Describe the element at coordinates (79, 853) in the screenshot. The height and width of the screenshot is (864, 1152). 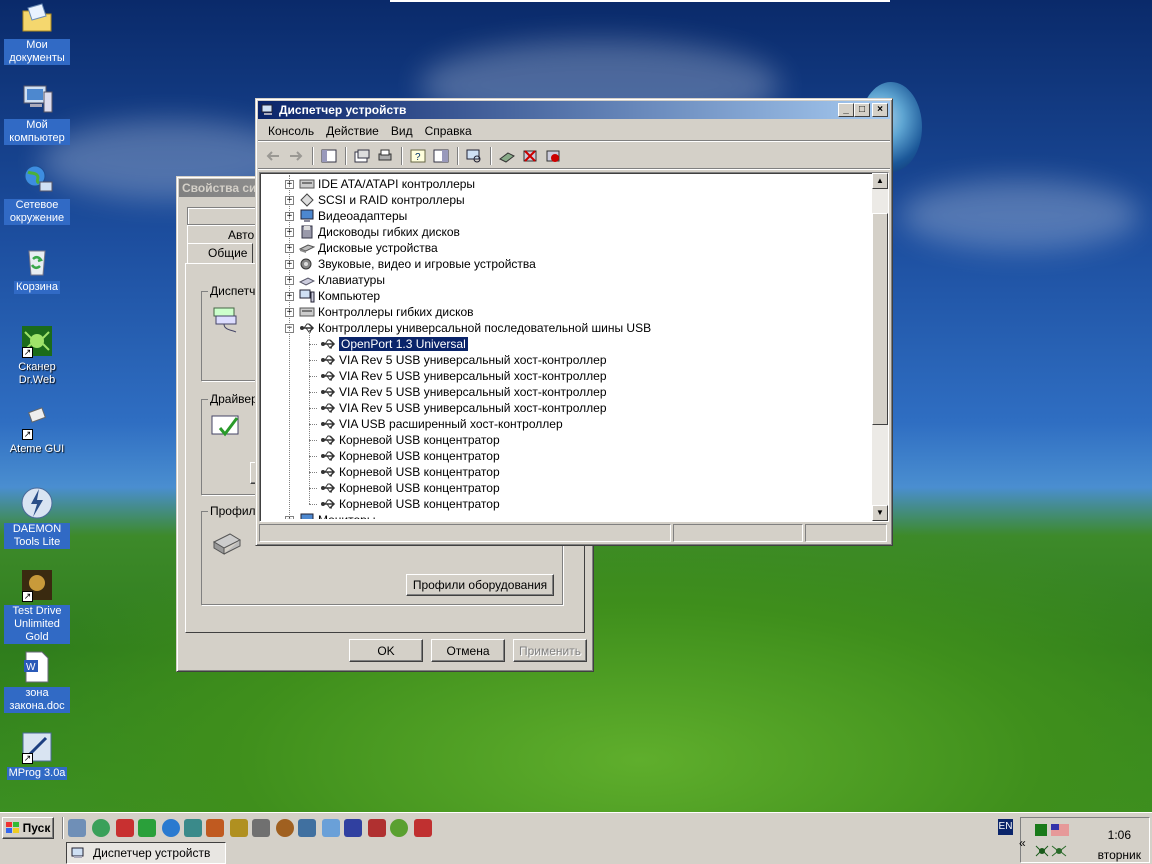
I see `device-manager-icon` at that location.